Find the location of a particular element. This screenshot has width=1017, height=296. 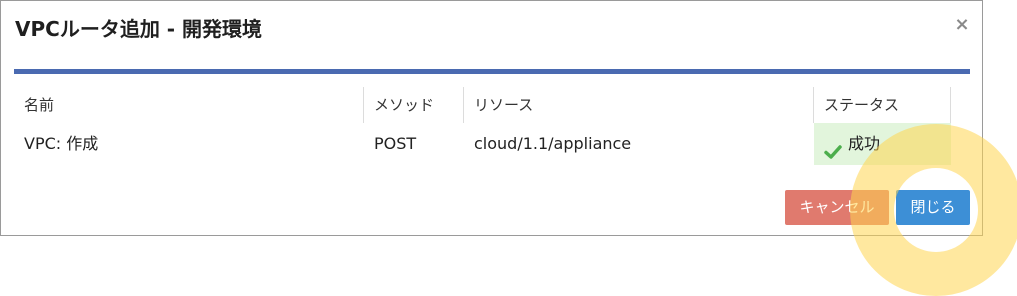

cancel-button: キャンセル is located at coordinates (837, 207).